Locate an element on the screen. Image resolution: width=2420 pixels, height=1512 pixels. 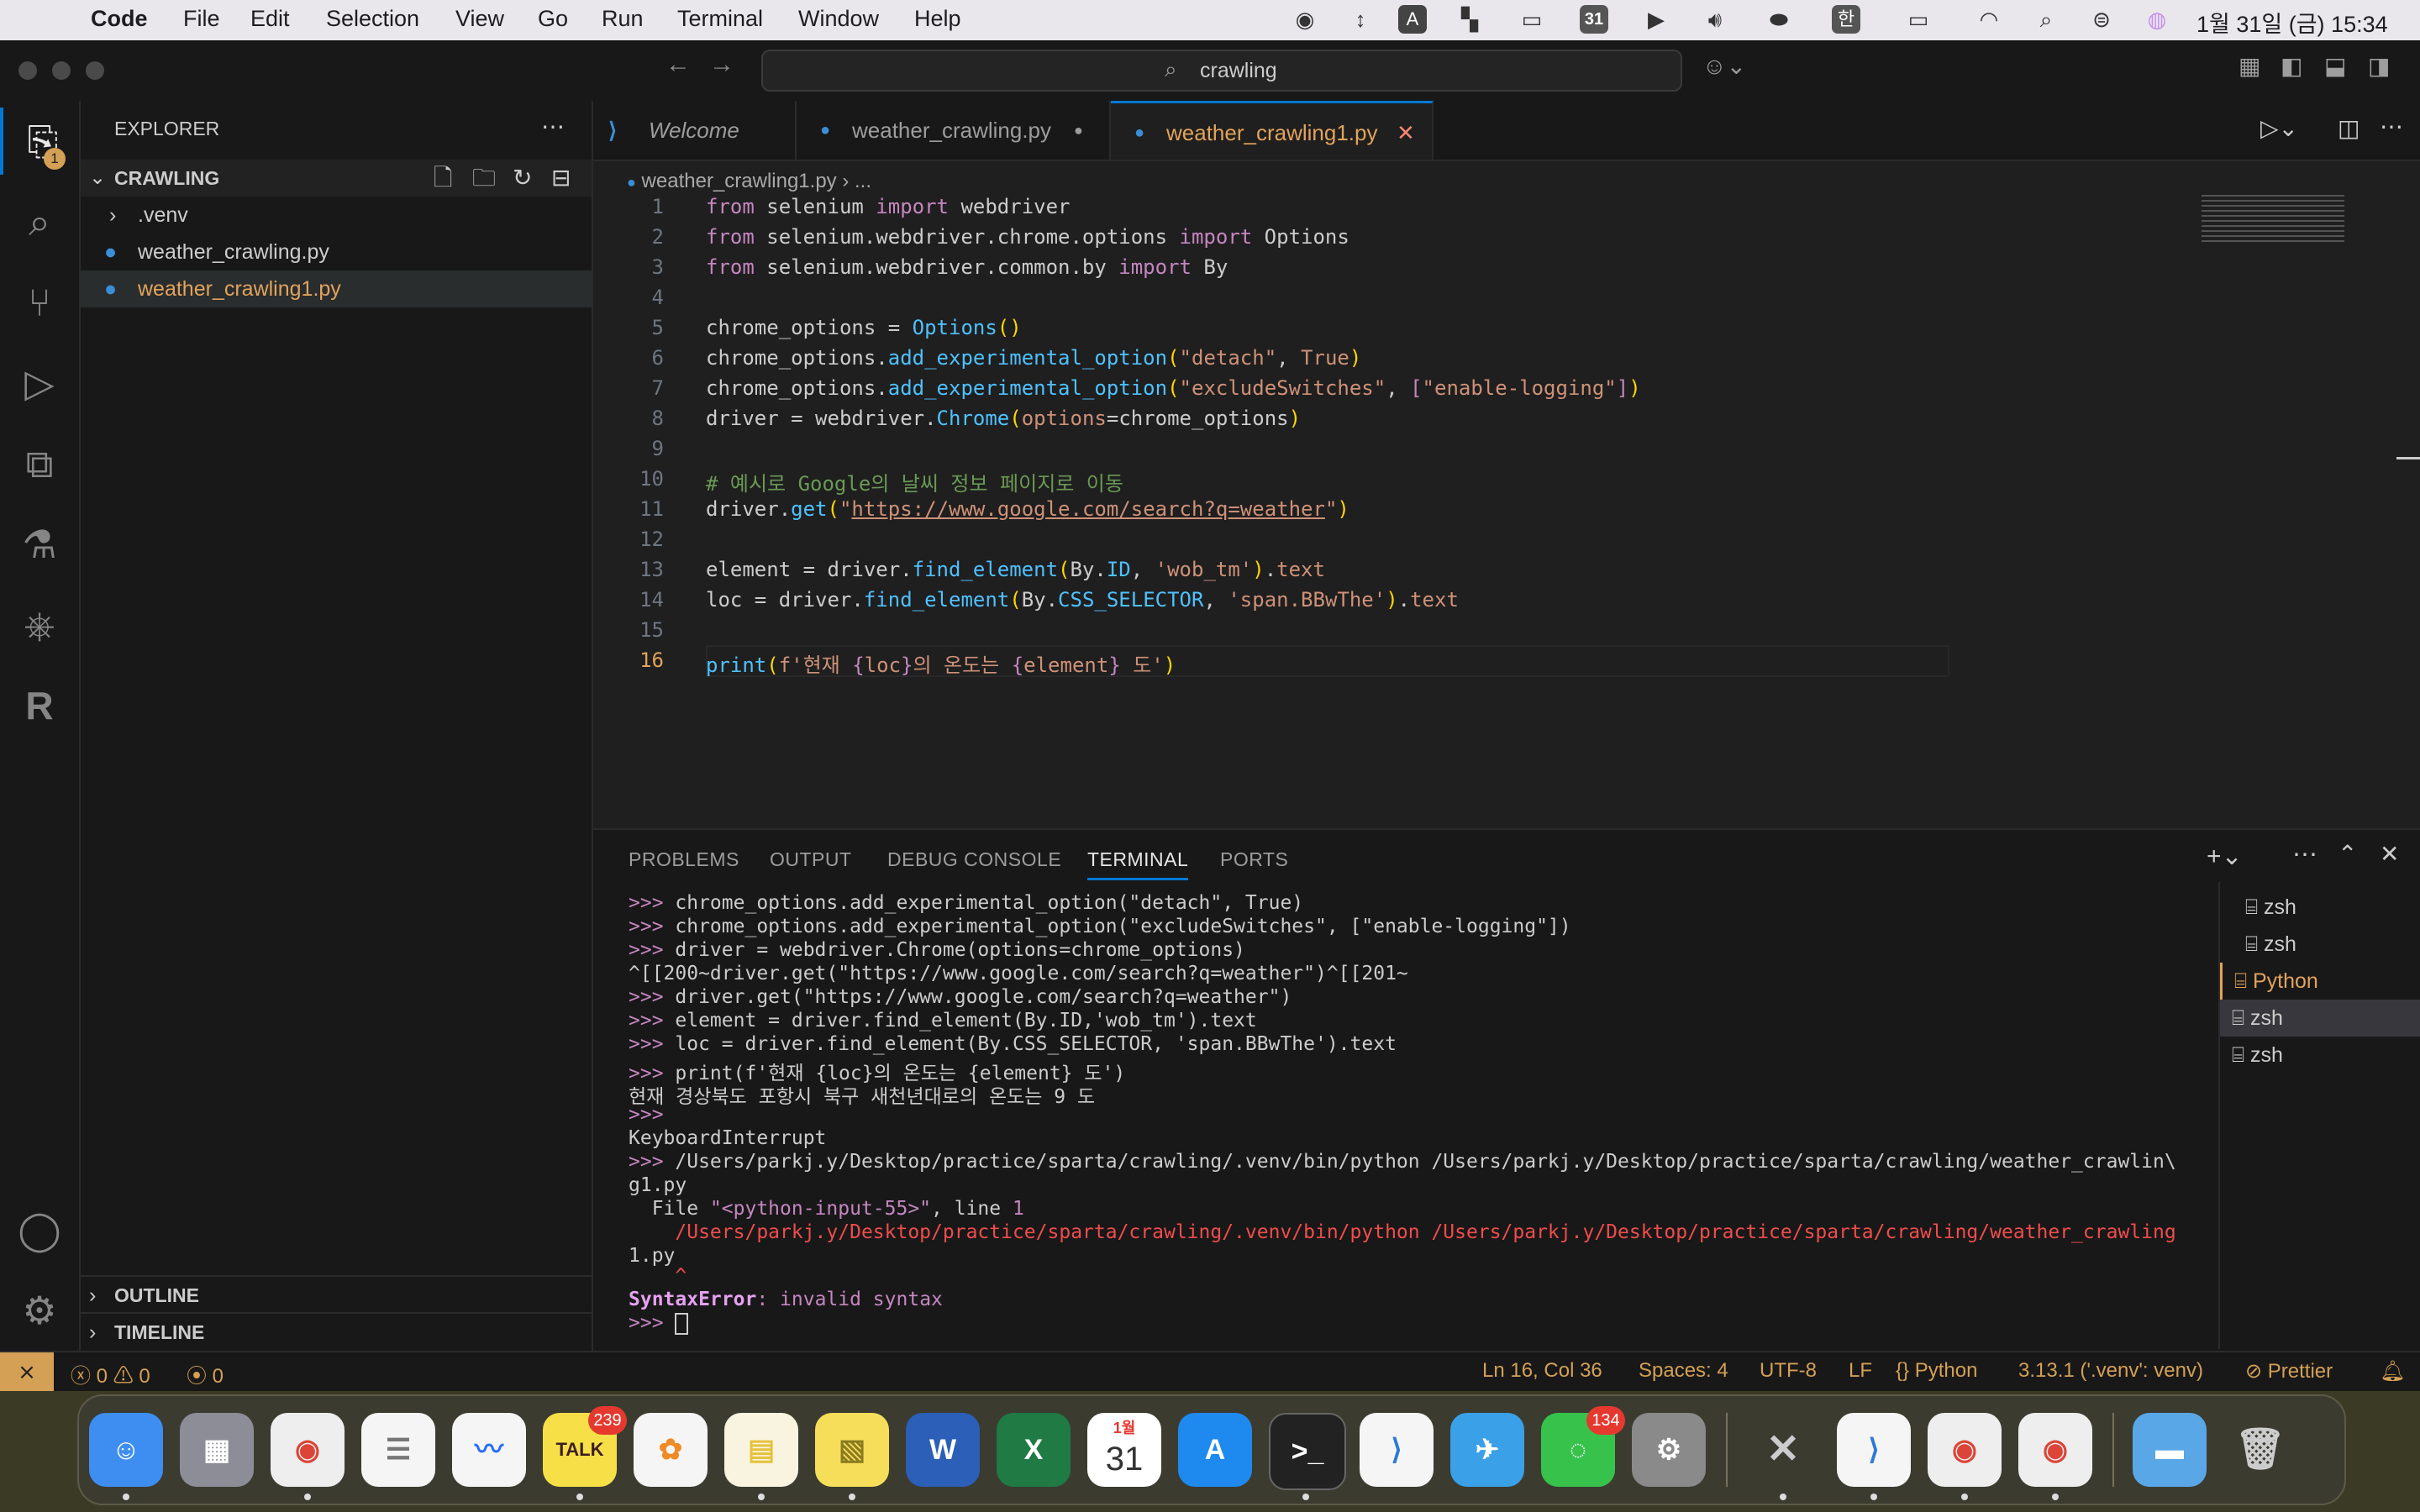
breadcrumb-file: weather_crawling1.py is located at coordinates (739, 181).